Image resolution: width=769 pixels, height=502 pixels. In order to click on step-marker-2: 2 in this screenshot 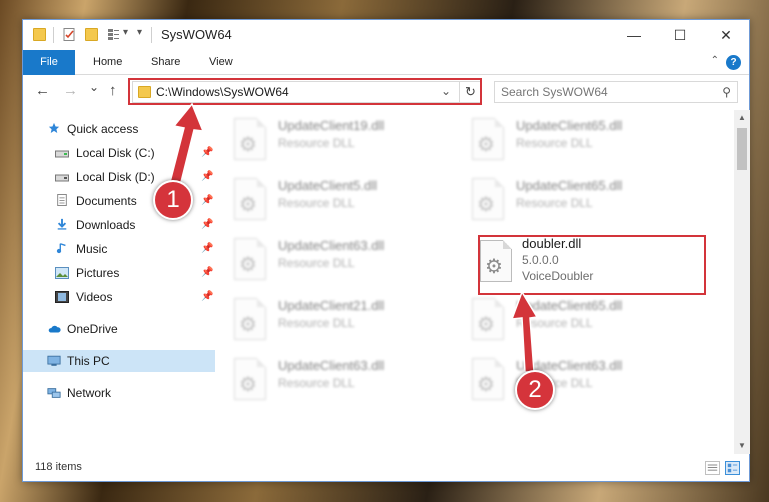, I will do `click(535, 390)`.